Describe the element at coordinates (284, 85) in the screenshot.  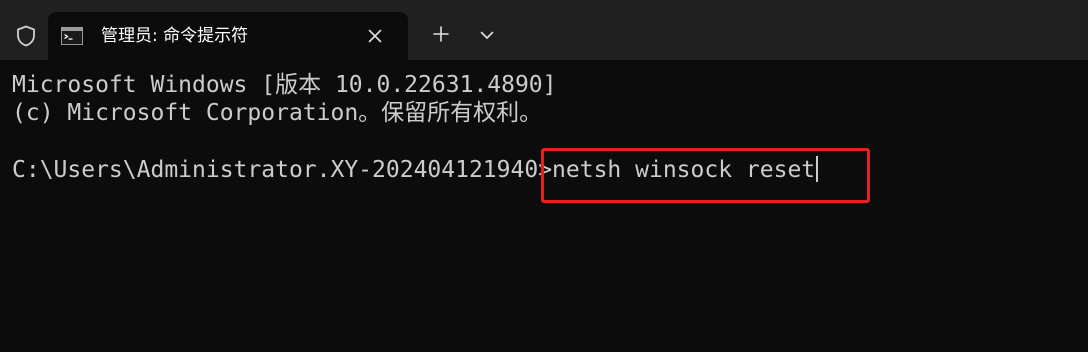
I see `version-line: Microsoft Windows [版本 10.0.22631.4890]` at that location.